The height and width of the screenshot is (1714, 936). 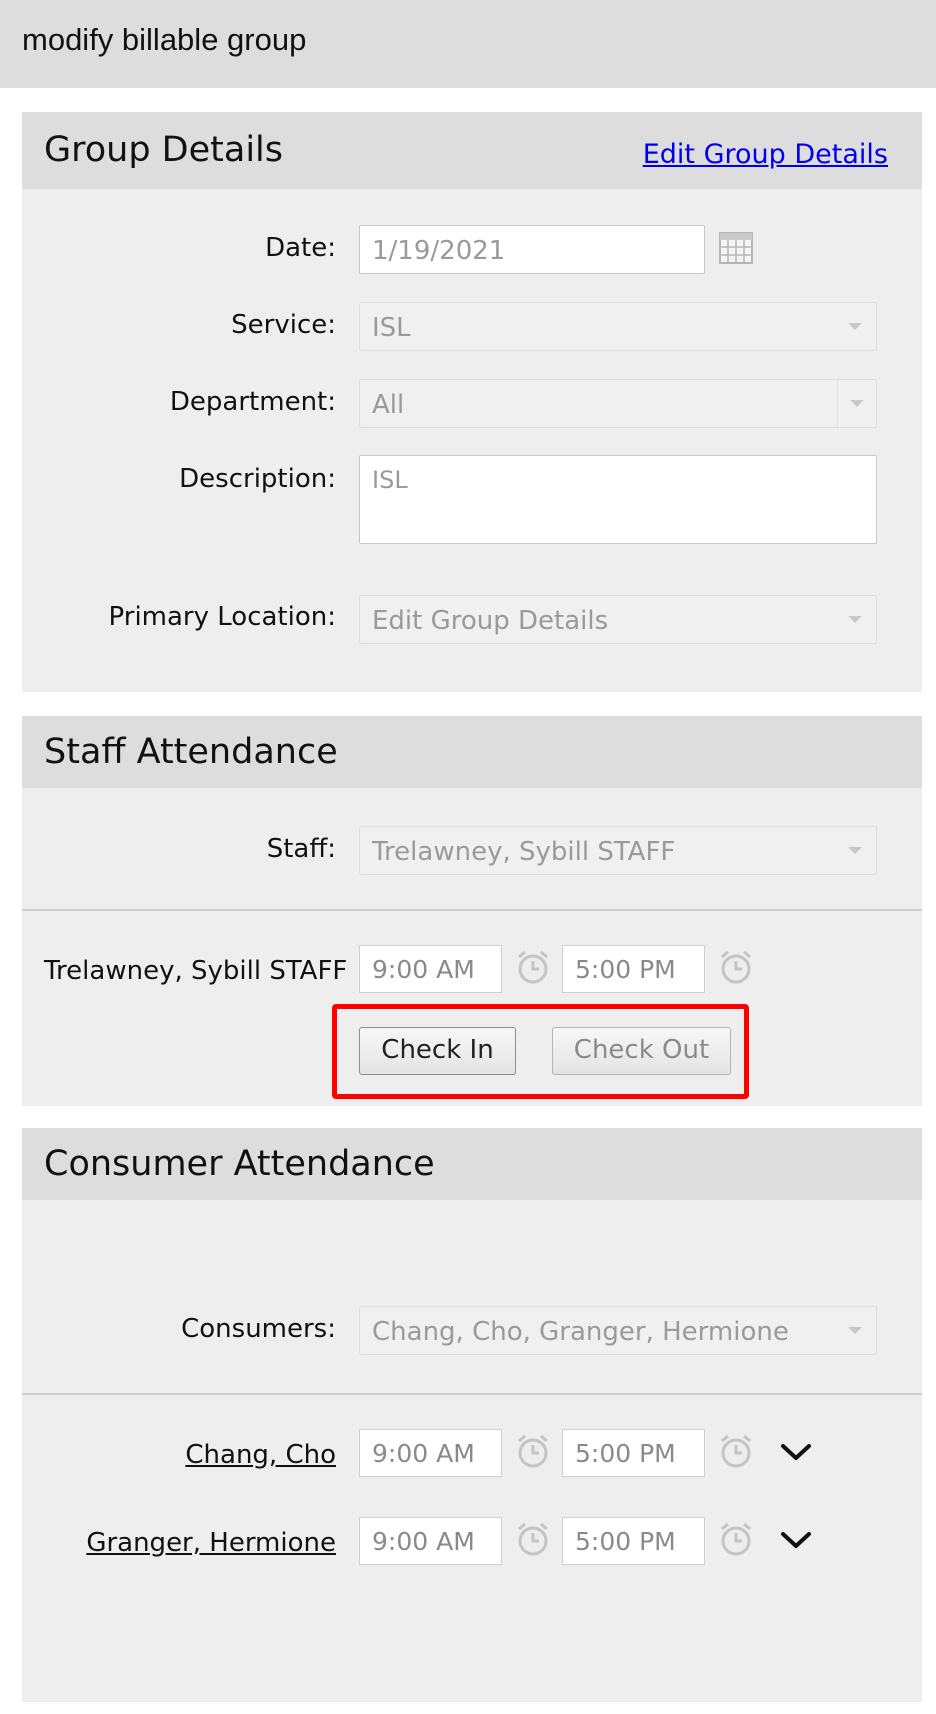 What do you see at coordinates (260, 1455) in the screenshot?
I see `consumer-name-link: Chang, Cho` at bounding box center [260, 1455].